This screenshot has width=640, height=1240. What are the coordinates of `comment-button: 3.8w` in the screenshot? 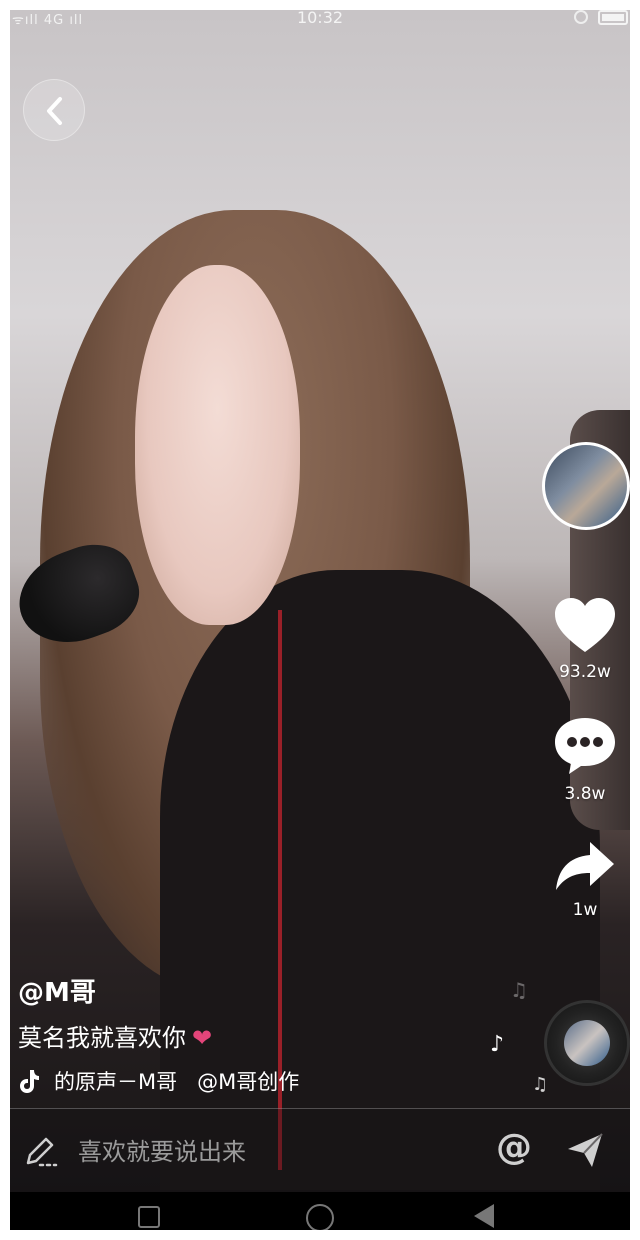 It's located at (585, 760).